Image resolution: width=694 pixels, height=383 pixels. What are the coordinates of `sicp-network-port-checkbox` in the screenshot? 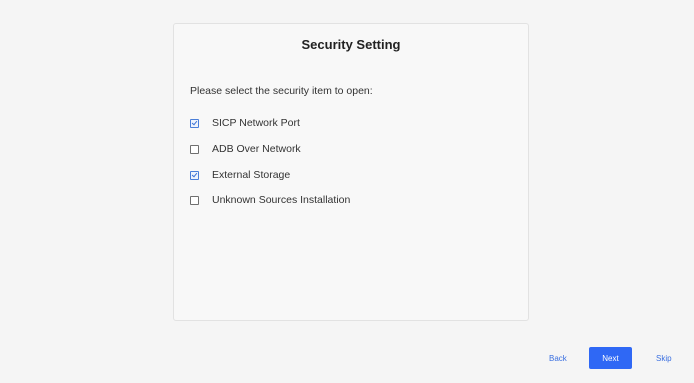 It's located at (194, 123).